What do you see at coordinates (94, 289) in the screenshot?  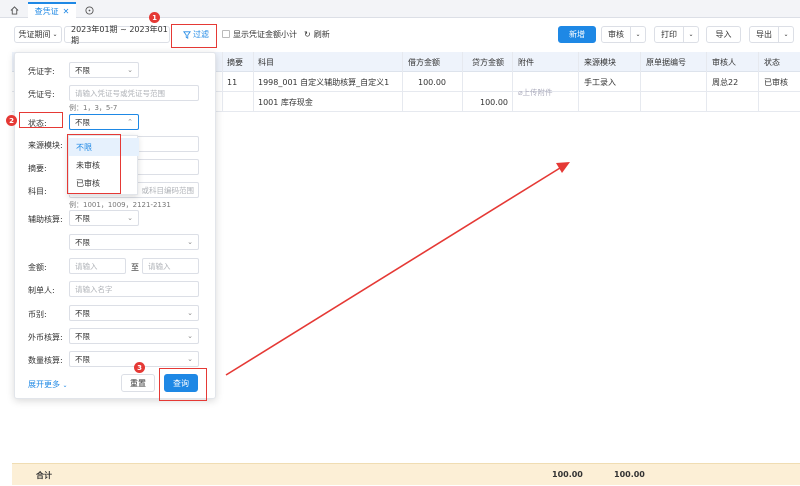 I see `maker-placeholder: 请输入名字` at bounding box center [94, 289].